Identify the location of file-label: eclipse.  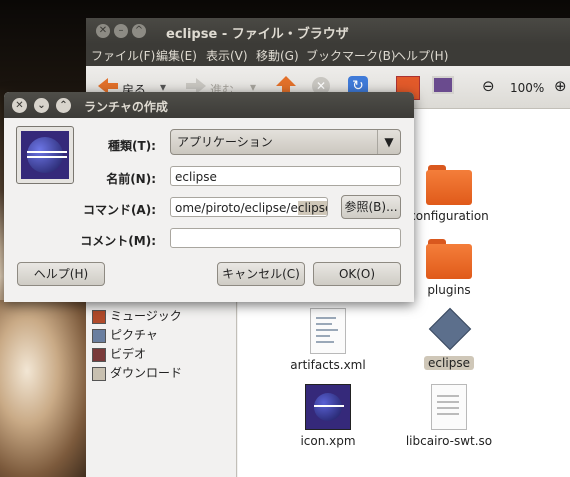
(449, 363).